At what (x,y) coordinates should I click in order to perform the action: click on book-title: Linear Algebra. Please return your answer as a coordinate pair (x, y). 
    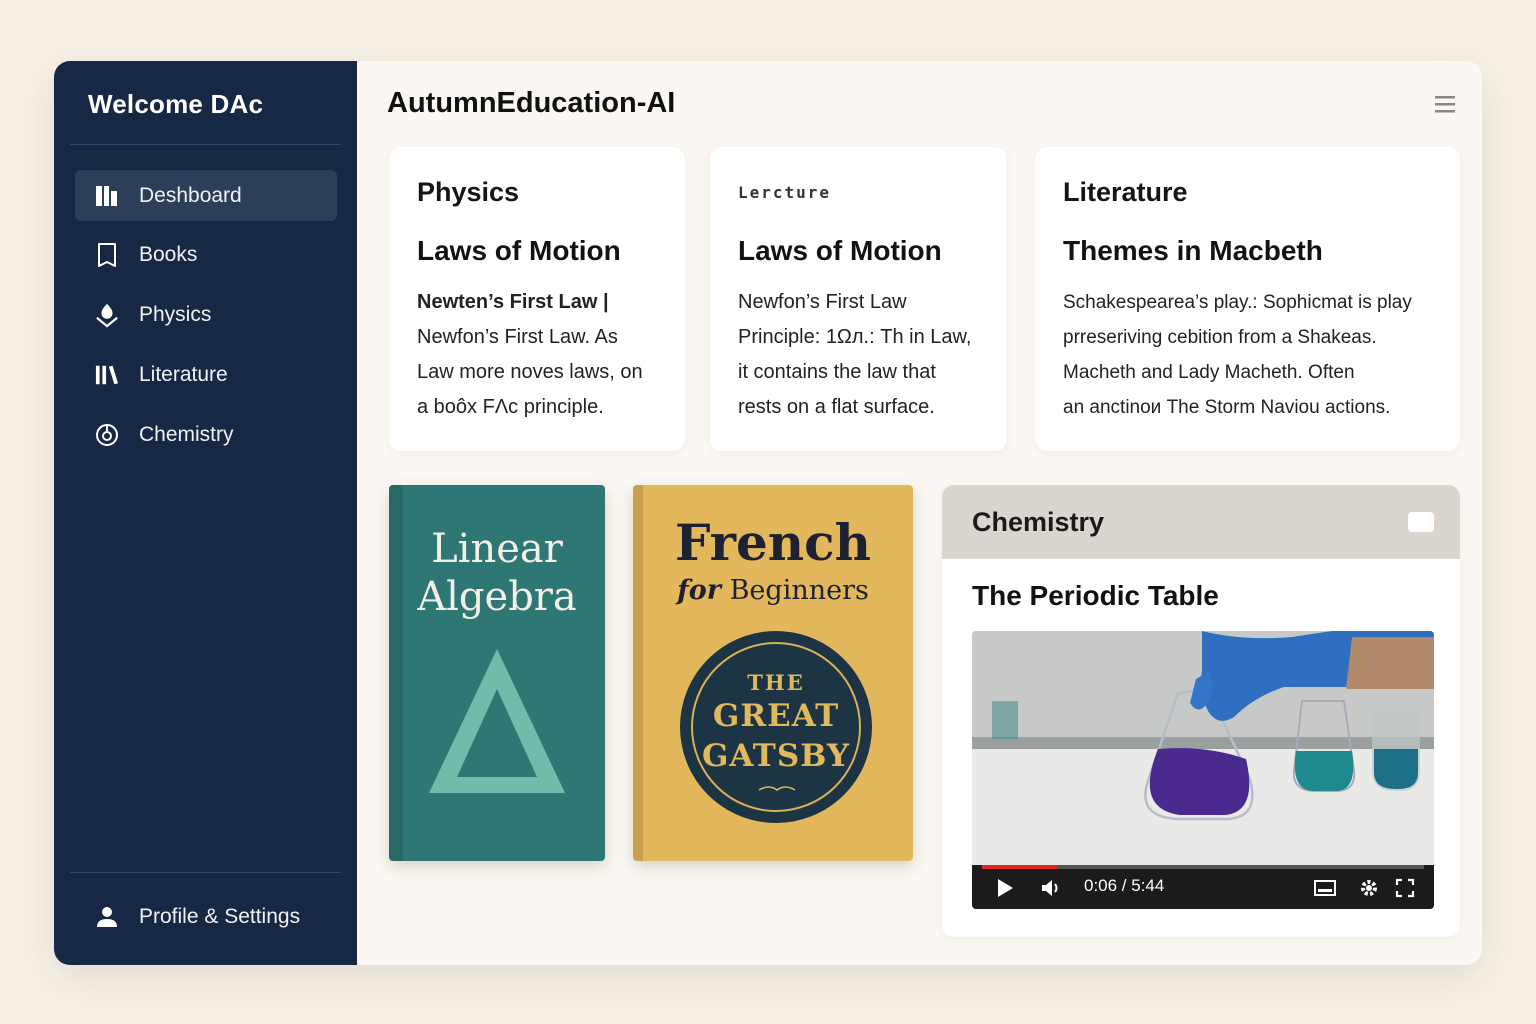
    Looking at the image, I should click on (497, 573).